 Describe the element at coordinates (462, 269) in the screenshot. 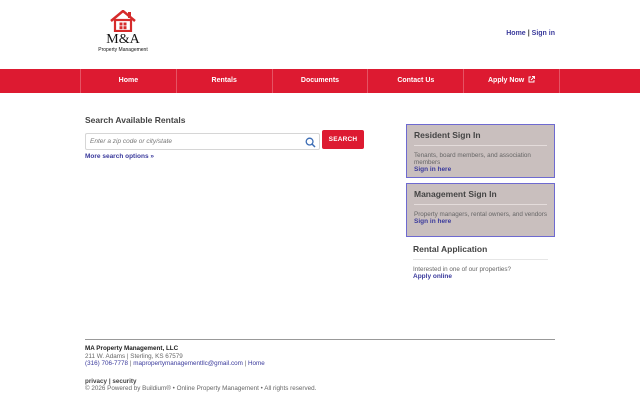

I see `rental-application-description: Interested in one of our properties?` at that location.